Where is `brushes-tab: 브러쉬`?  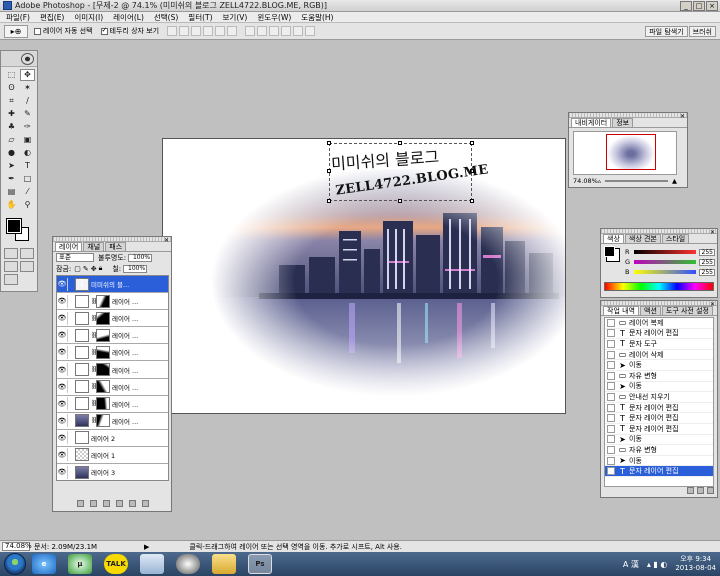
brushes-tab: 브러쉬 is located at coordinates (702, 31).